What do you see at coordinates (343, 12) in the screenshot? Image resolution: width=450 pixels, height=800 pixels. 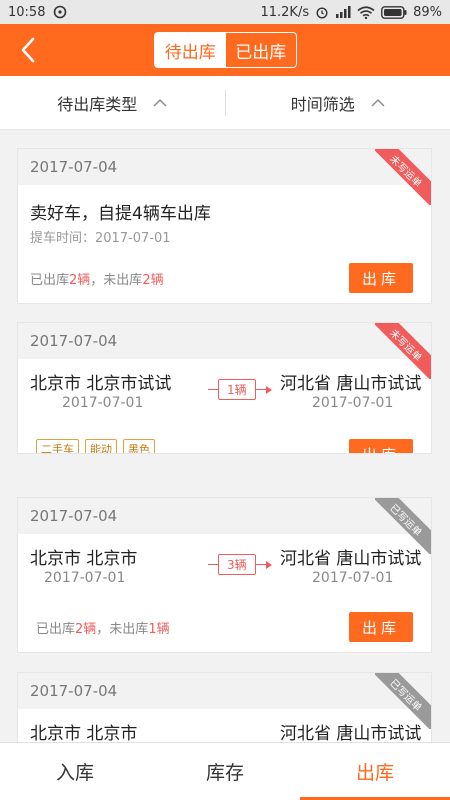 I see `signal-icon` at bounding box center [343, 12].